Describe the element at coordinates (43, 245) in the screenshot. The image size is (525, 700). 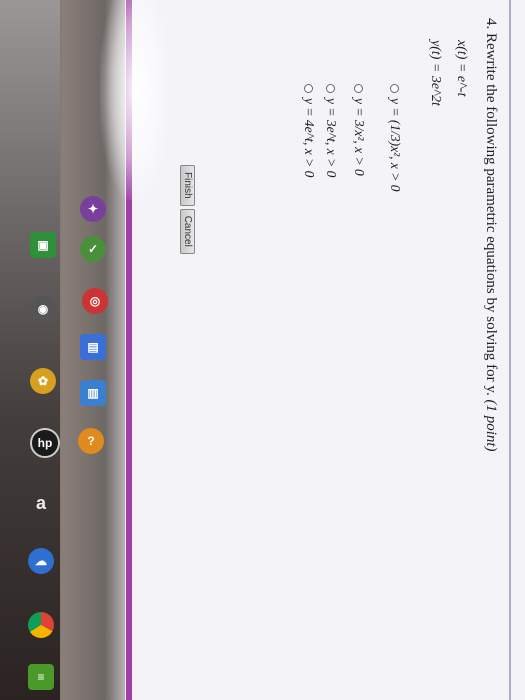
I see `windows-store-icon: ▣` at that location.